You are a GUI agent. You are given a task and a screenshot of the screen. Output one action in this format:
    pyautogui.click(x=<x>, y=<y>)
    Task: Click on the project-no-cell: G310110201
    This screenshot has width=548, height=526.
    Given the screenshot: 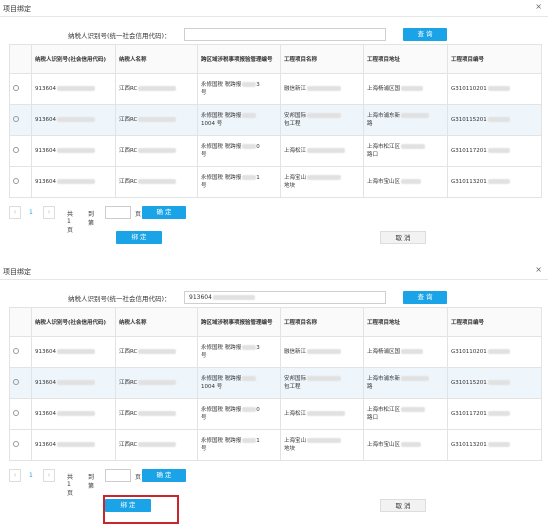 What is the action you would take?
    pyautogui.click(x=469, y=89)
    